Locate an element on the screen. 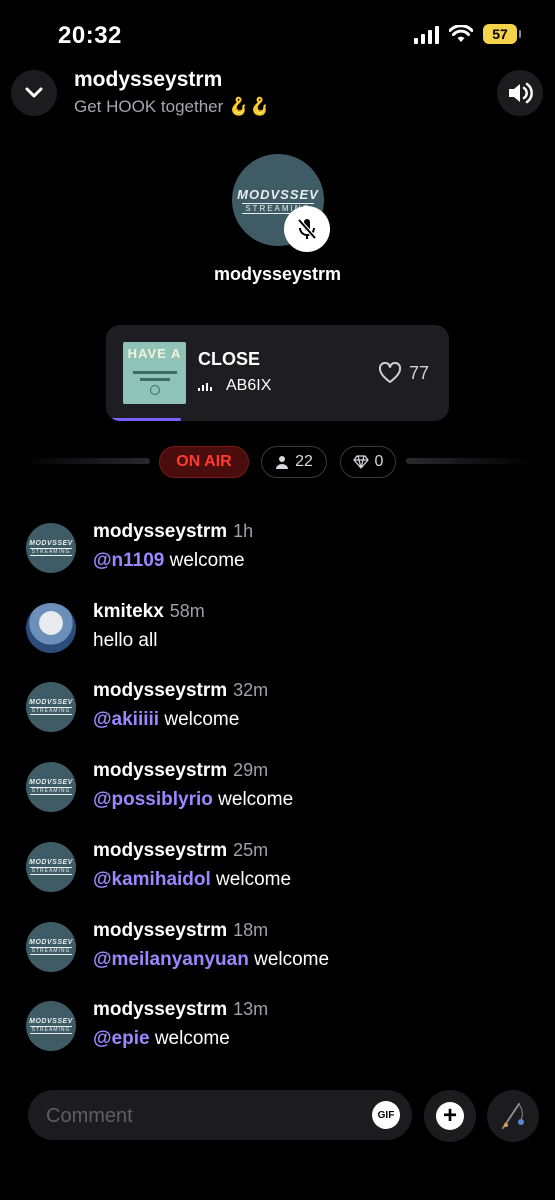 The height and width of the screenshot is (1200, 555). listener-count-badge: 22 is located at coordinates (294, 462).